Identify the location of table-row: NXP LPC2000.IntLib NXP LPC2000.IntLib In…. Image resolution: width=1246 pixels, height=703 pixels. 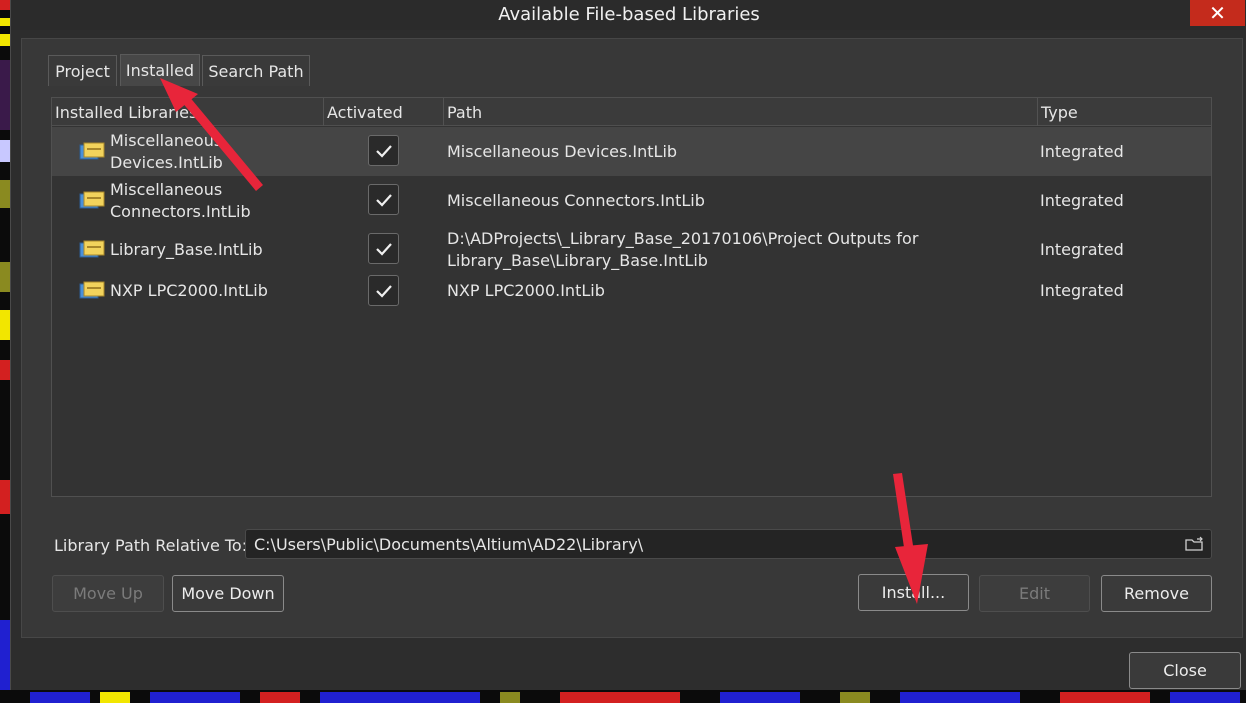
(631, 292).